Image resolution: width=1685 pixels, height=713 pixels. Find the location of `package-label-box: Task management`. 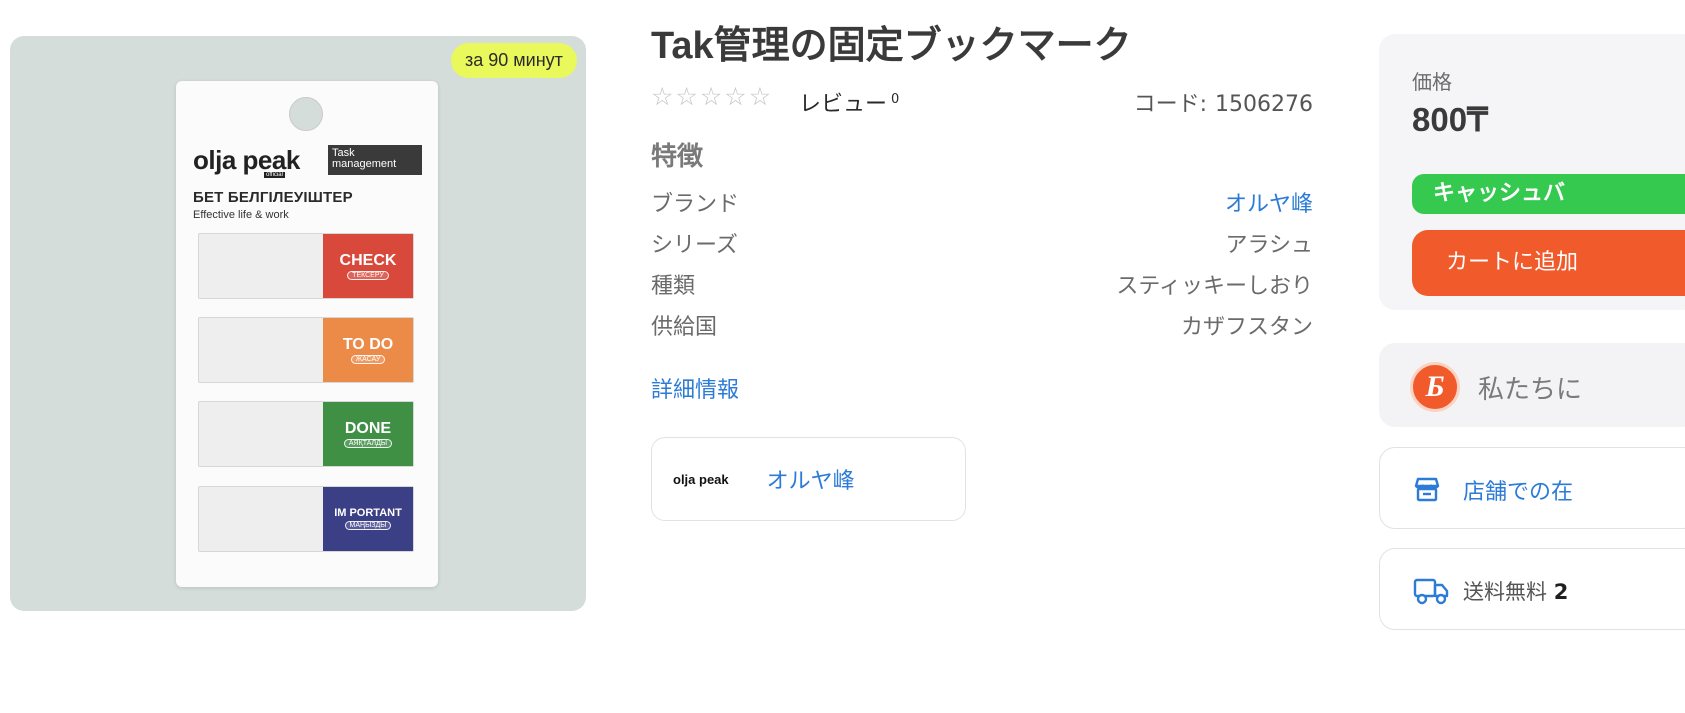

package-label-box: Task management is located at coordinates (375, 160).